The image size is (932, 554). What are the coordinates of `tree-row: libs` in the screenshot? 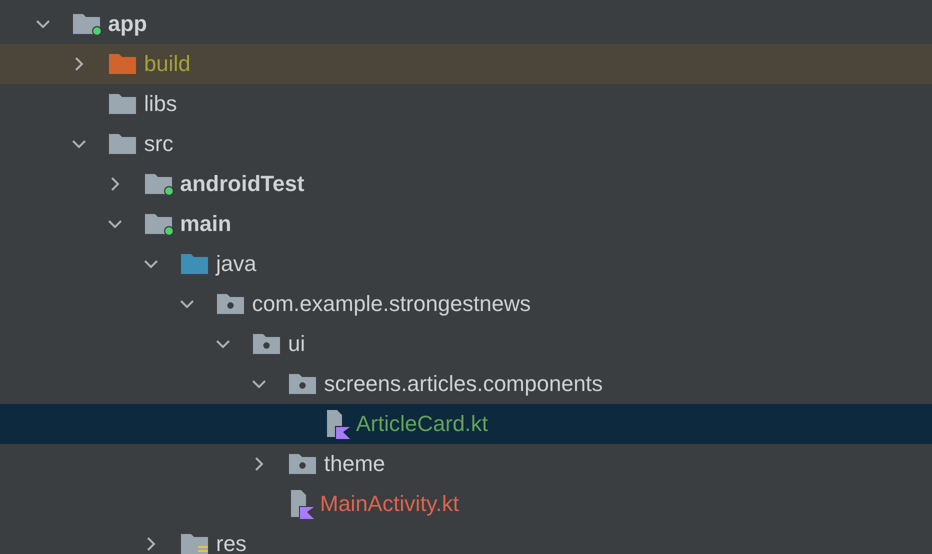 It's located at (466, 104).